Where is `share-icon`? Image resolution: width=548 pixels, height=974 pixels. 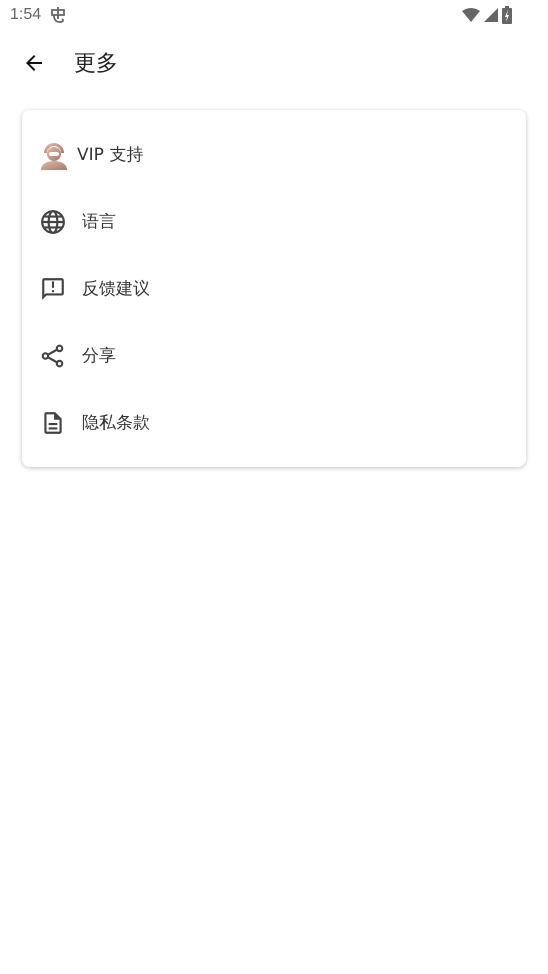
share-icon is located at coordinates (53, 355).